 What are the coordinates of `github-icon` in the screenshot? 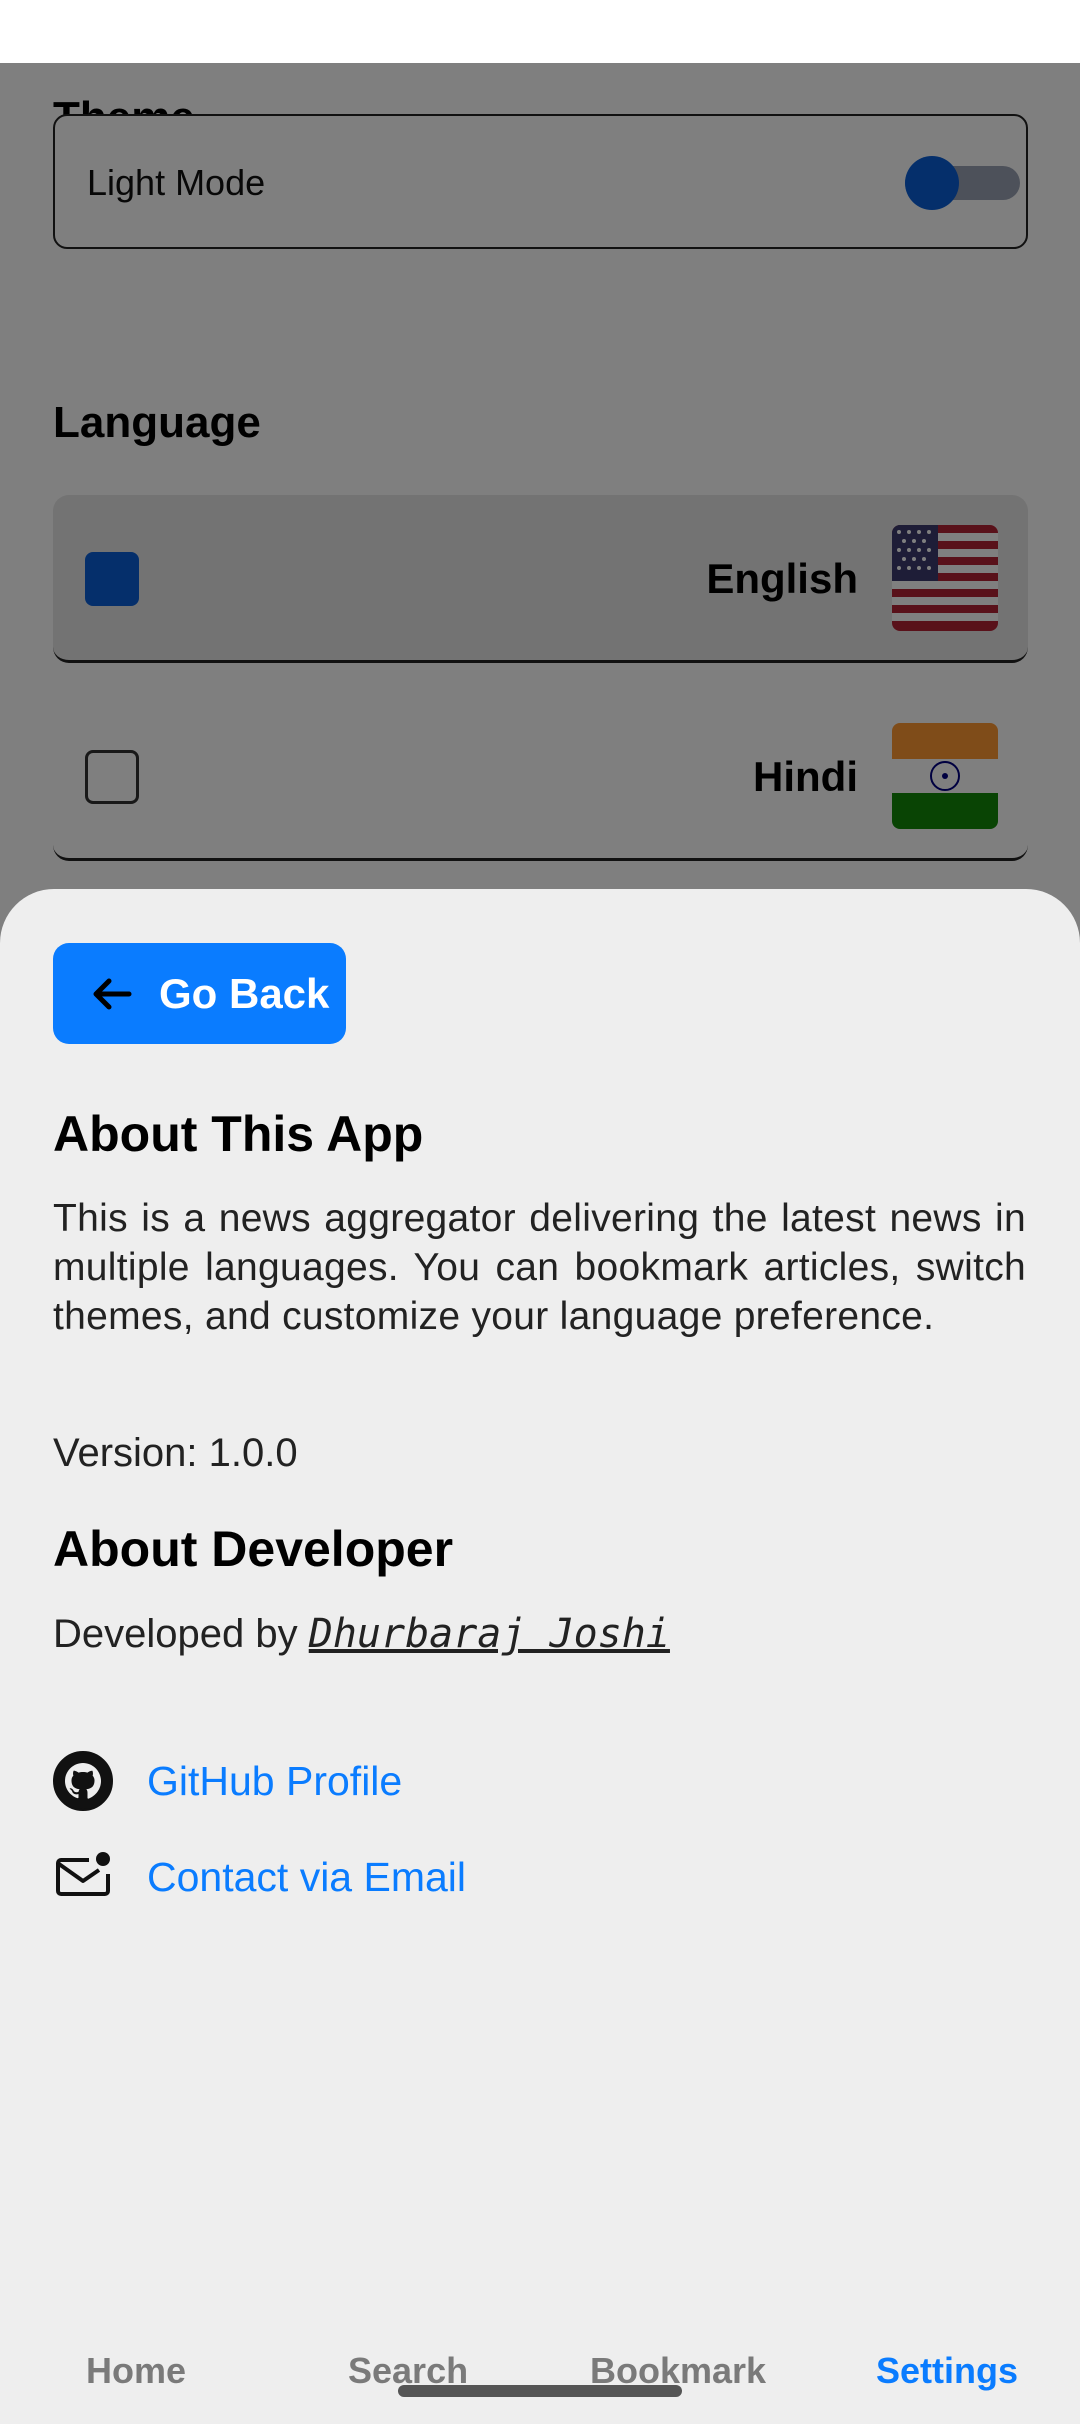 It's located at (83, 1781).